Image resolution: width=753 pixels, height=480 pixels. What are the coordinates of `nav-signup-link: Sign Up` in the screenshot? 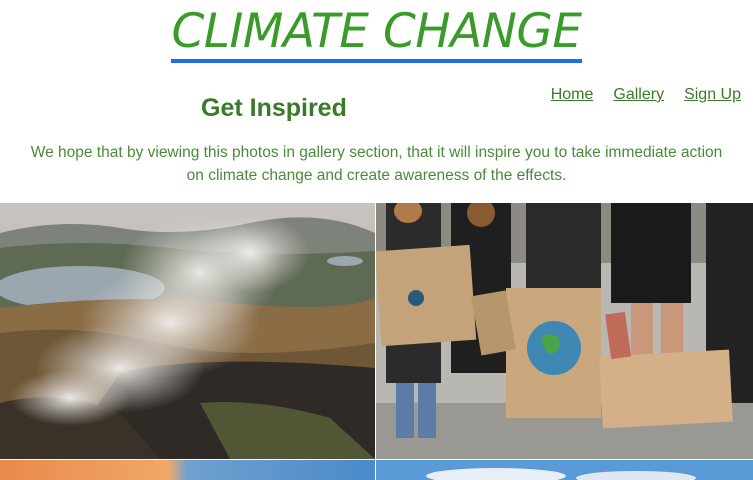 It's located at (712, 95).